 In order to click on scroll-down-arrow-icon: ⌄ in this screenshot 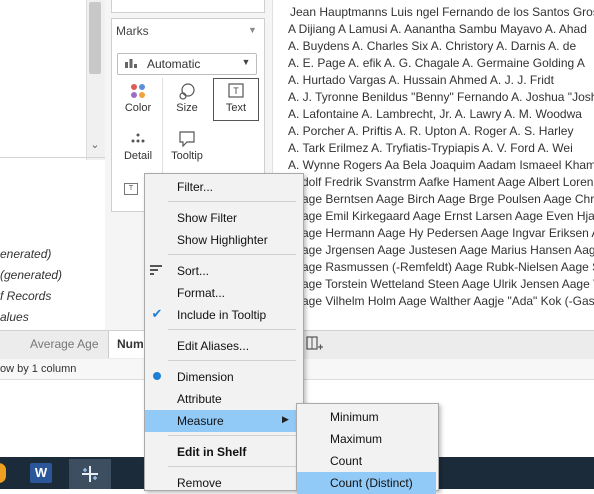, I will do `click(95, 145)`.